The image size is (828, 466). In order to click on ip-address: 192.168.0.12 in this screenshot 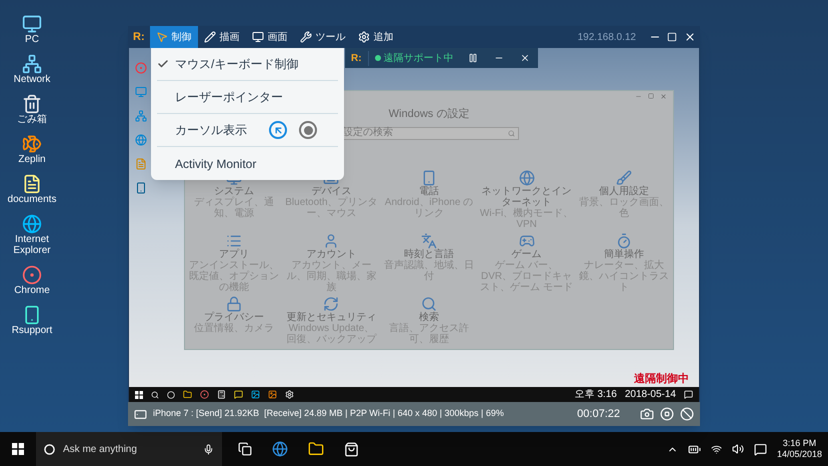, I will do `click(607, 37)`.